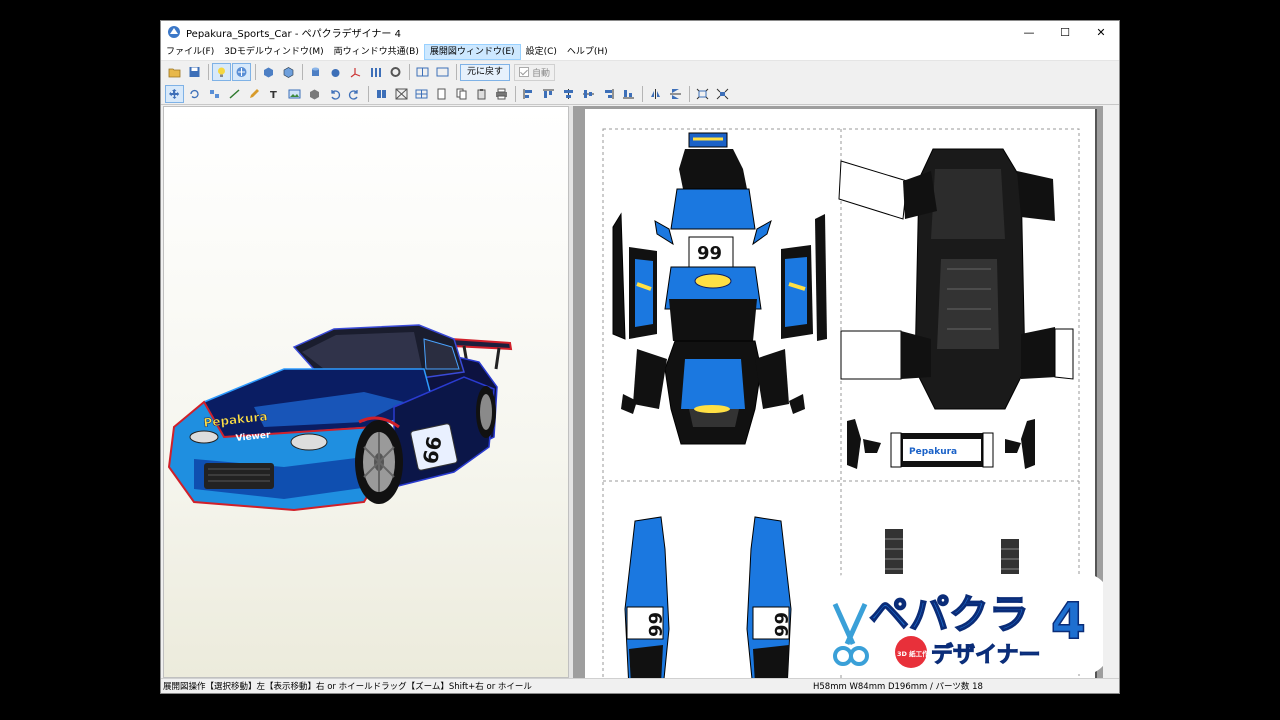 The width and height of the screenshot is (1280, 720). What do you see at coordinates (722, 94) in the screenshot?
I see `fit-all-icon` at bounding box center [722, 94].